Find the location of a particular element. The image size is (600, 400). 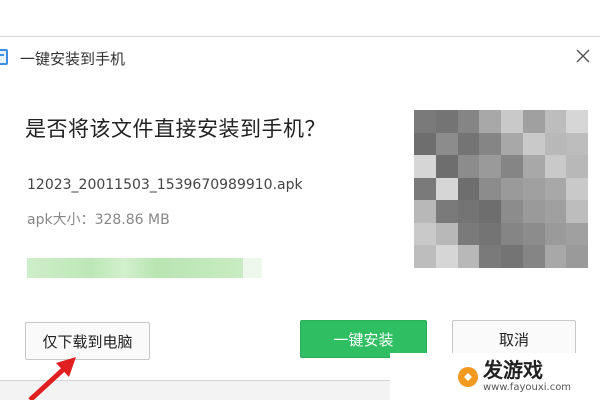

download-progress-bar is located at coordinates (144, 268).